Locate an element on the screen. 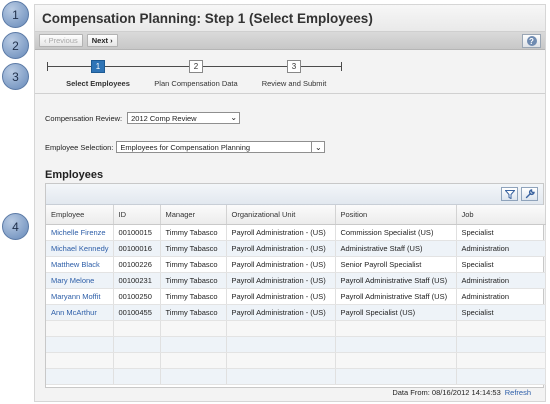 The height and width of the screenshot is (404, 550). employee-link: Matthew Black is located at coordinates (80, 264).